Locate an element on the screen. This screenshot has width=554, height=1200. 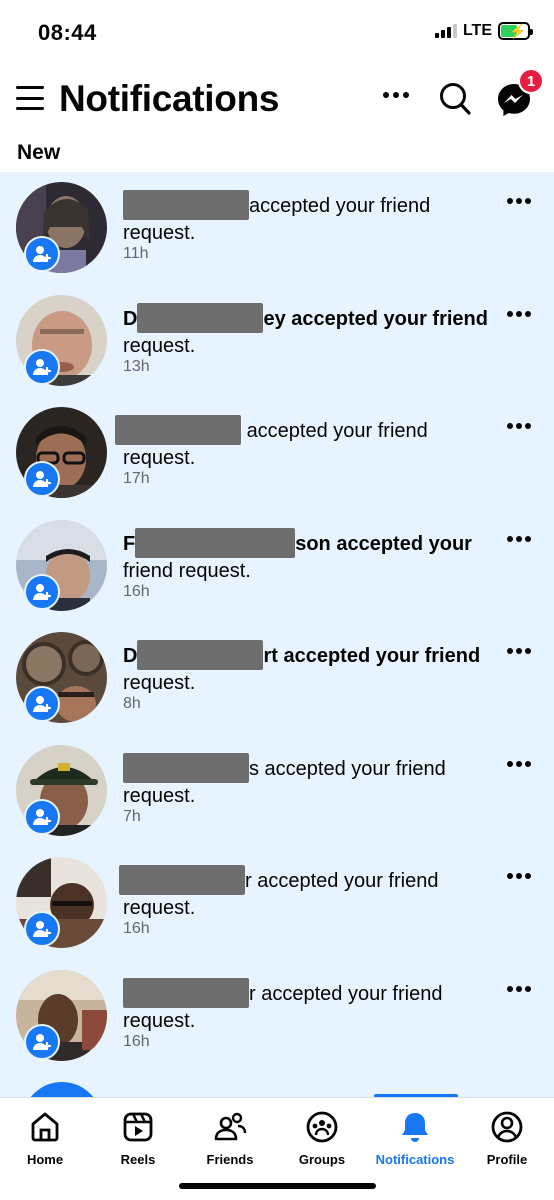
messenger-badge: 1 is located at coordinates (531, 81).